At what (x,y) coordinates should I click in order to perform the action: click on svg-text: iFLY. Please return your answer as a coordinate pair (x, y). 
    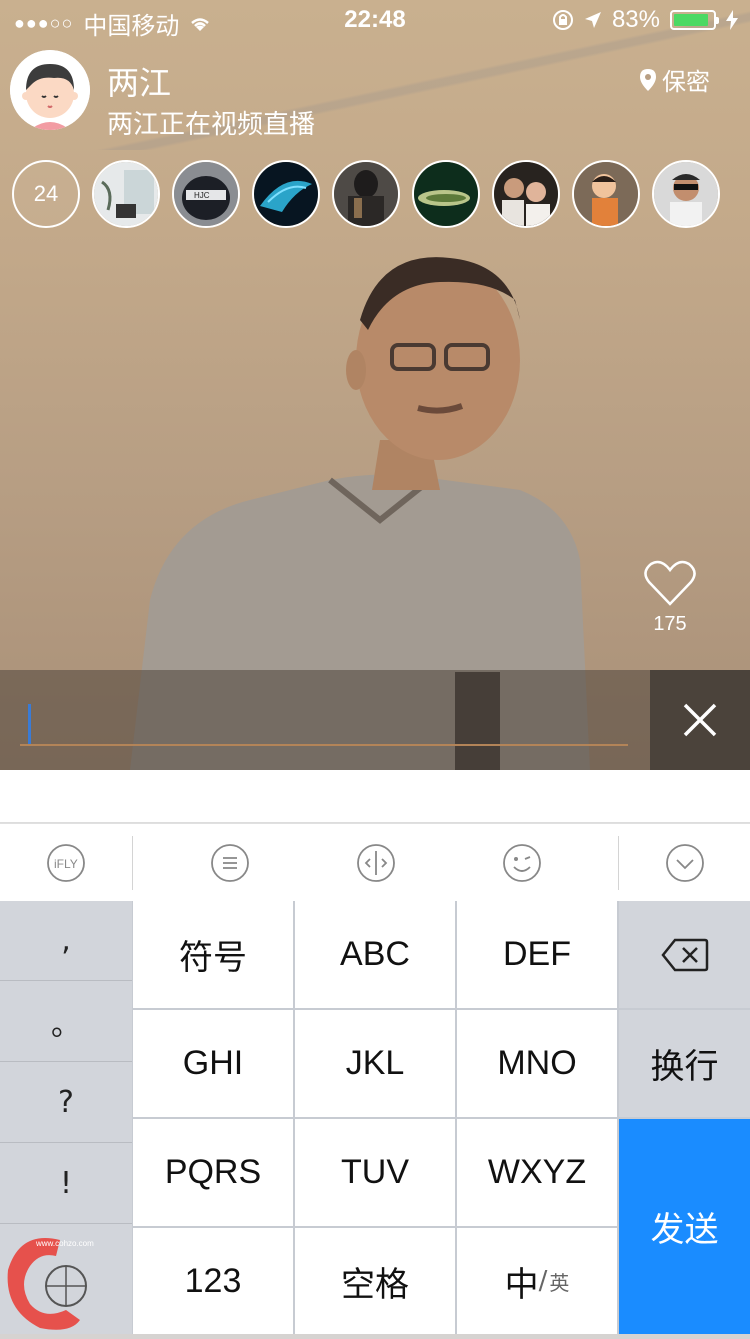
    Looking at the image, I should click on (66, 864).